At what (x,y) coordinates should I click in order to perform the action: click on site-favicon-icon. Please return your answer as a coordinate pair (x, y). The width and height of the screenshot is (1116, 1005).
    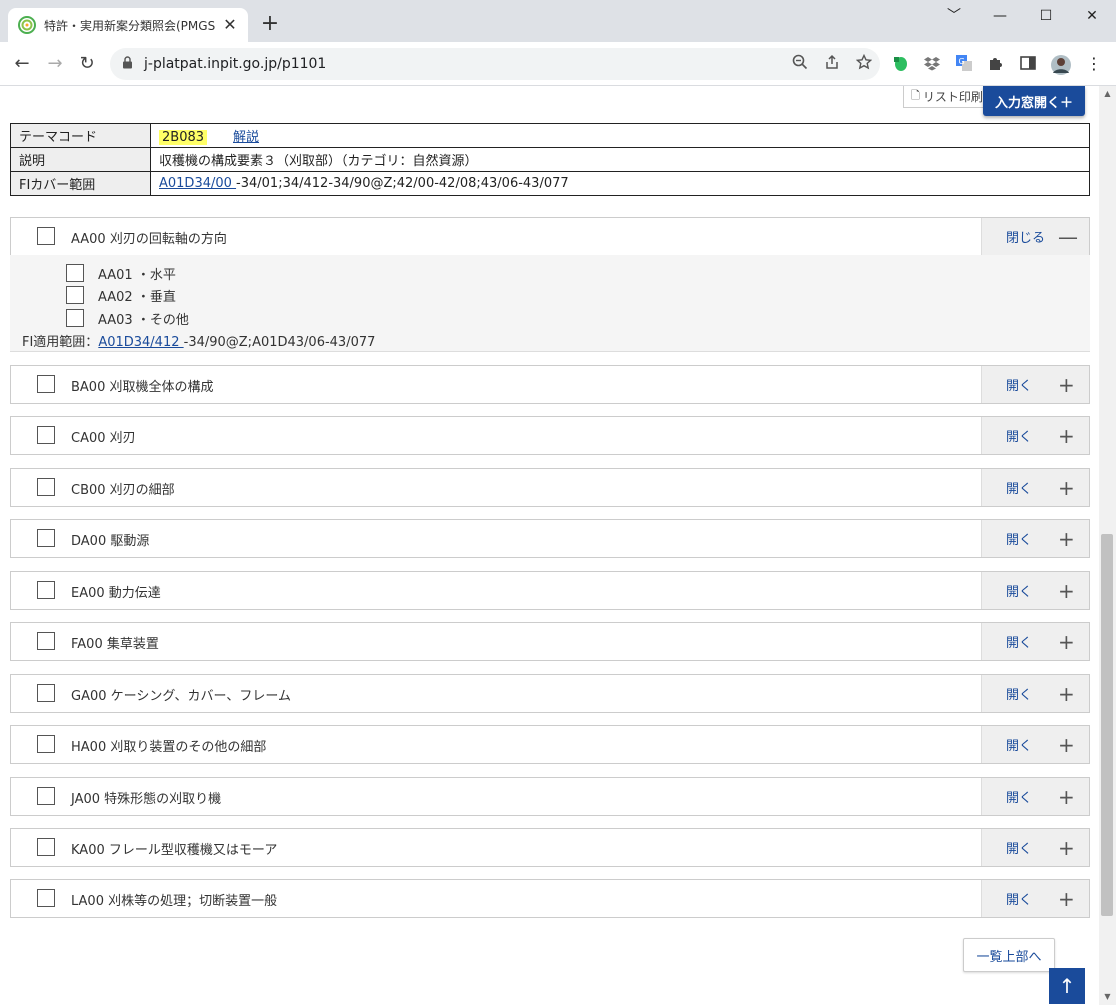
    Looking at the image, I should click on (27, 25).